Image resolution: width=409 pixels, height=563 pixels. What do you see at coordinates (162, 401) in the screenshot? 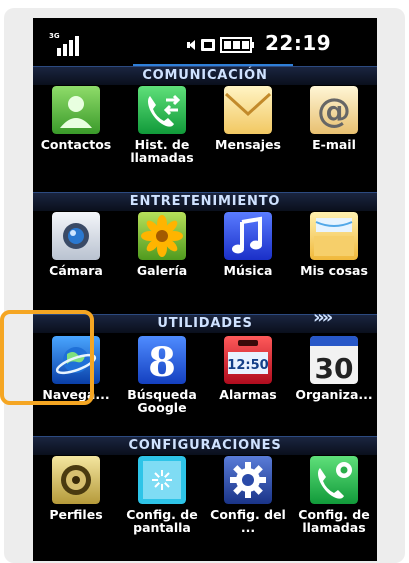
I see `app-label: Búsqueda Google` at bounding box center [162, 401].